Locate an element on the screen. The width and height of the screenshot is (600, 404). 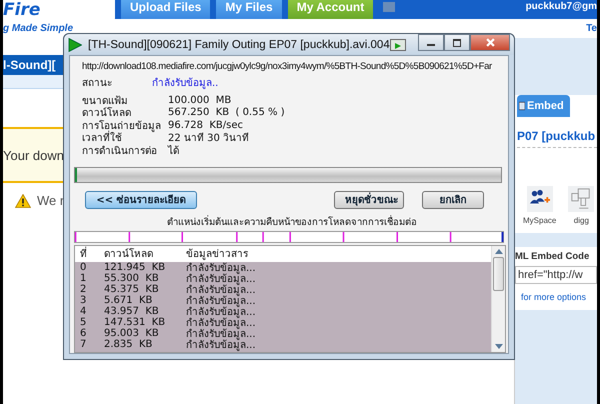
dialog-button: หยุดชั่วขณะ is located at coordinates (369, 199).